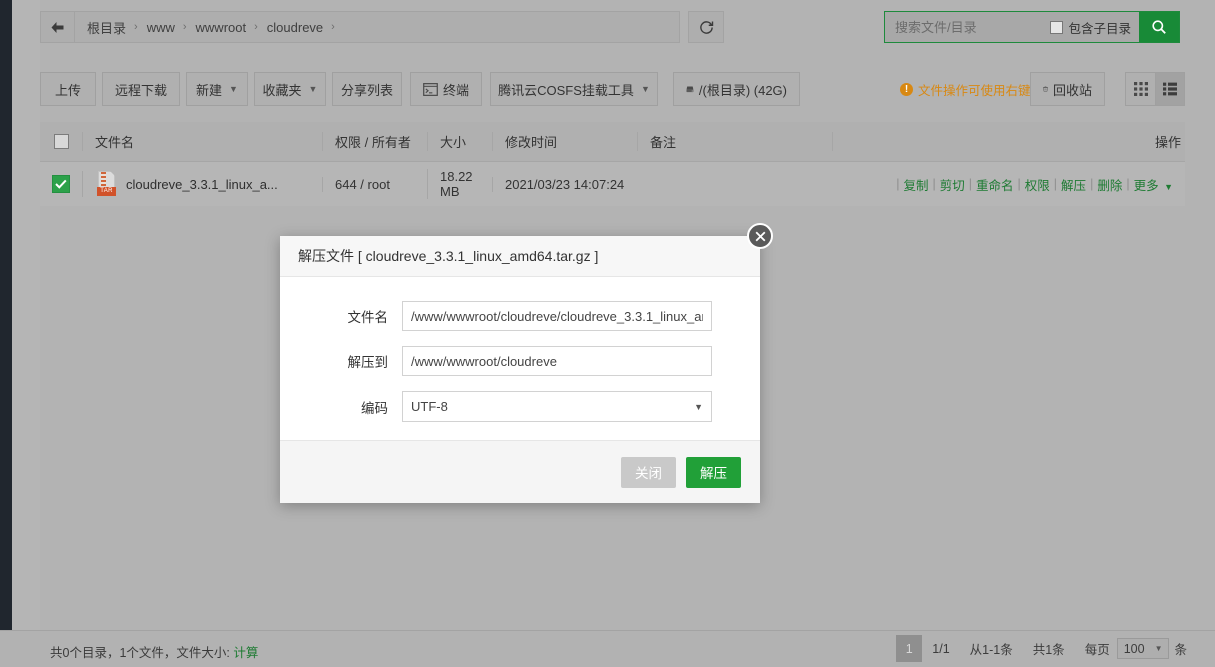 The image size is (1215, 667). I want to click on upload-button: 上传, so click(68, 89).